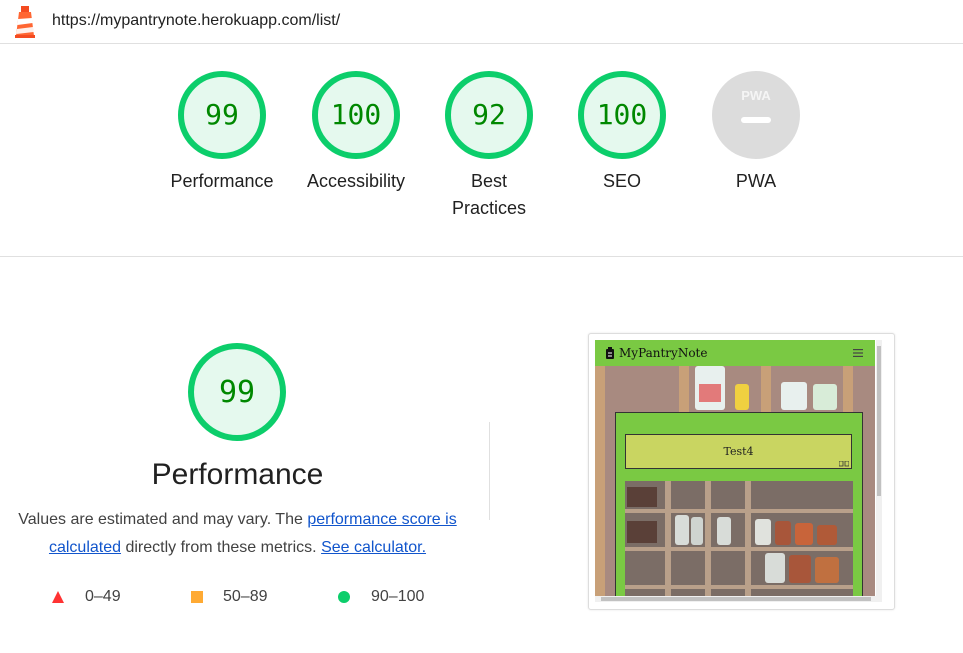 The width and height of the screenshot is (963, 653). Describe the element at coordinates (756, 115) in the screenshot. I see `pwa-badge-icon: PWA` at that location.